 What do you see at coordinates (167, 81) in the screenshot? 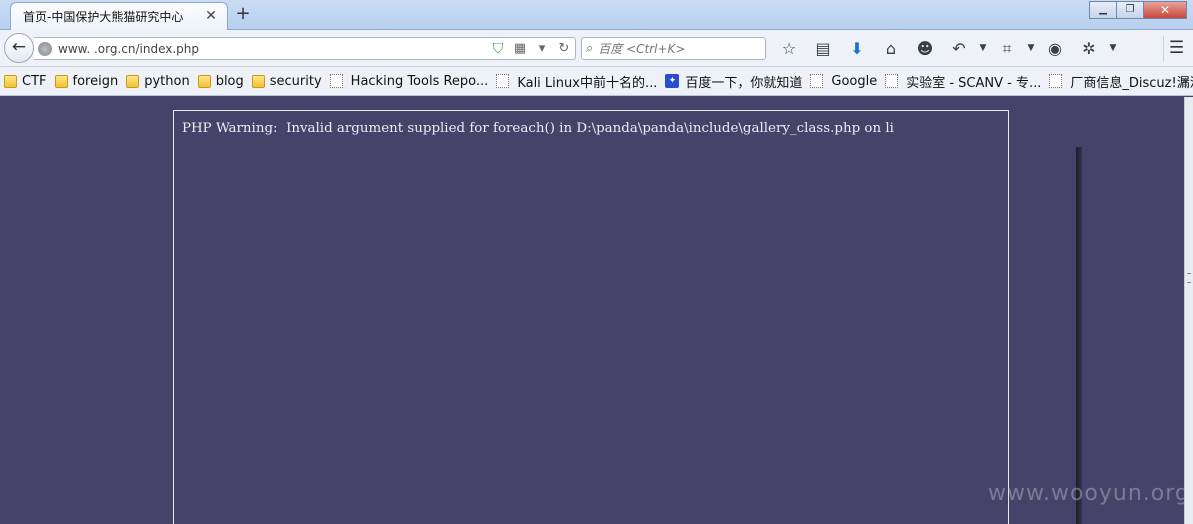
I see `bookmark-label: python` at bounding box center [167, 81].